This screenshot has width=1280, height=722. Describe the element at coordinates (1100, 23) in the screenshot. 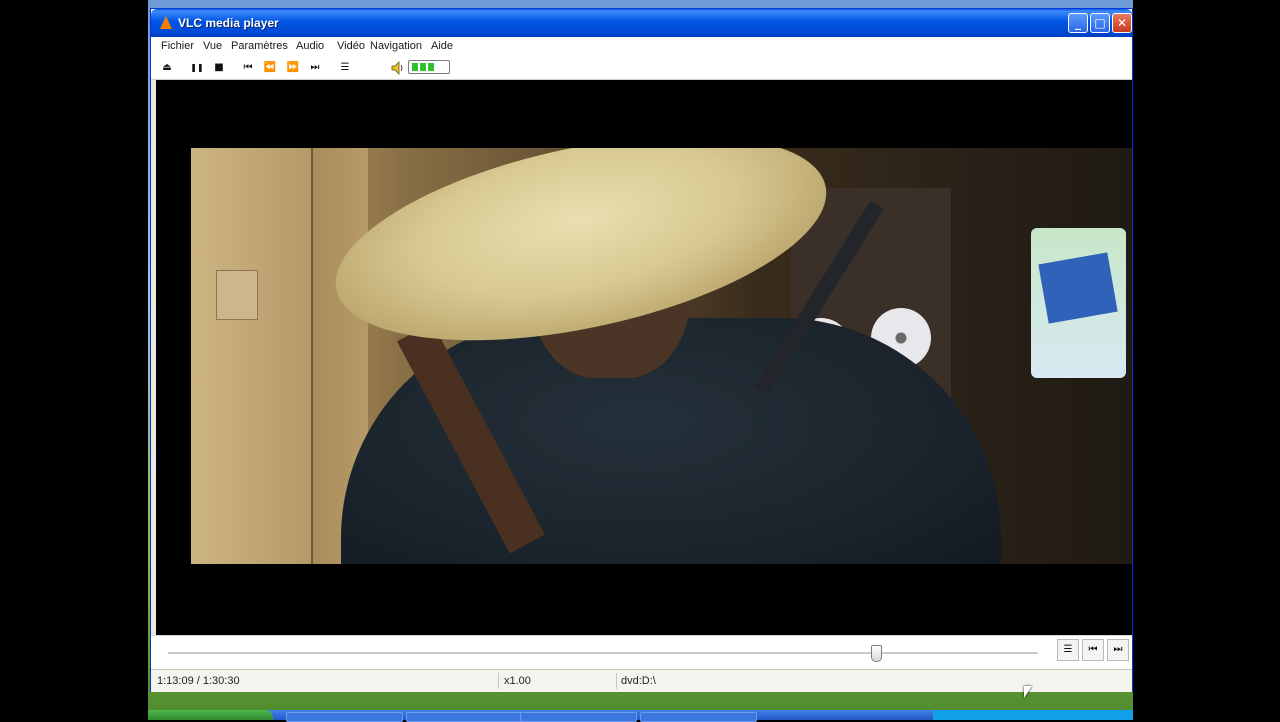

I see `maximize-button: □` at that location.